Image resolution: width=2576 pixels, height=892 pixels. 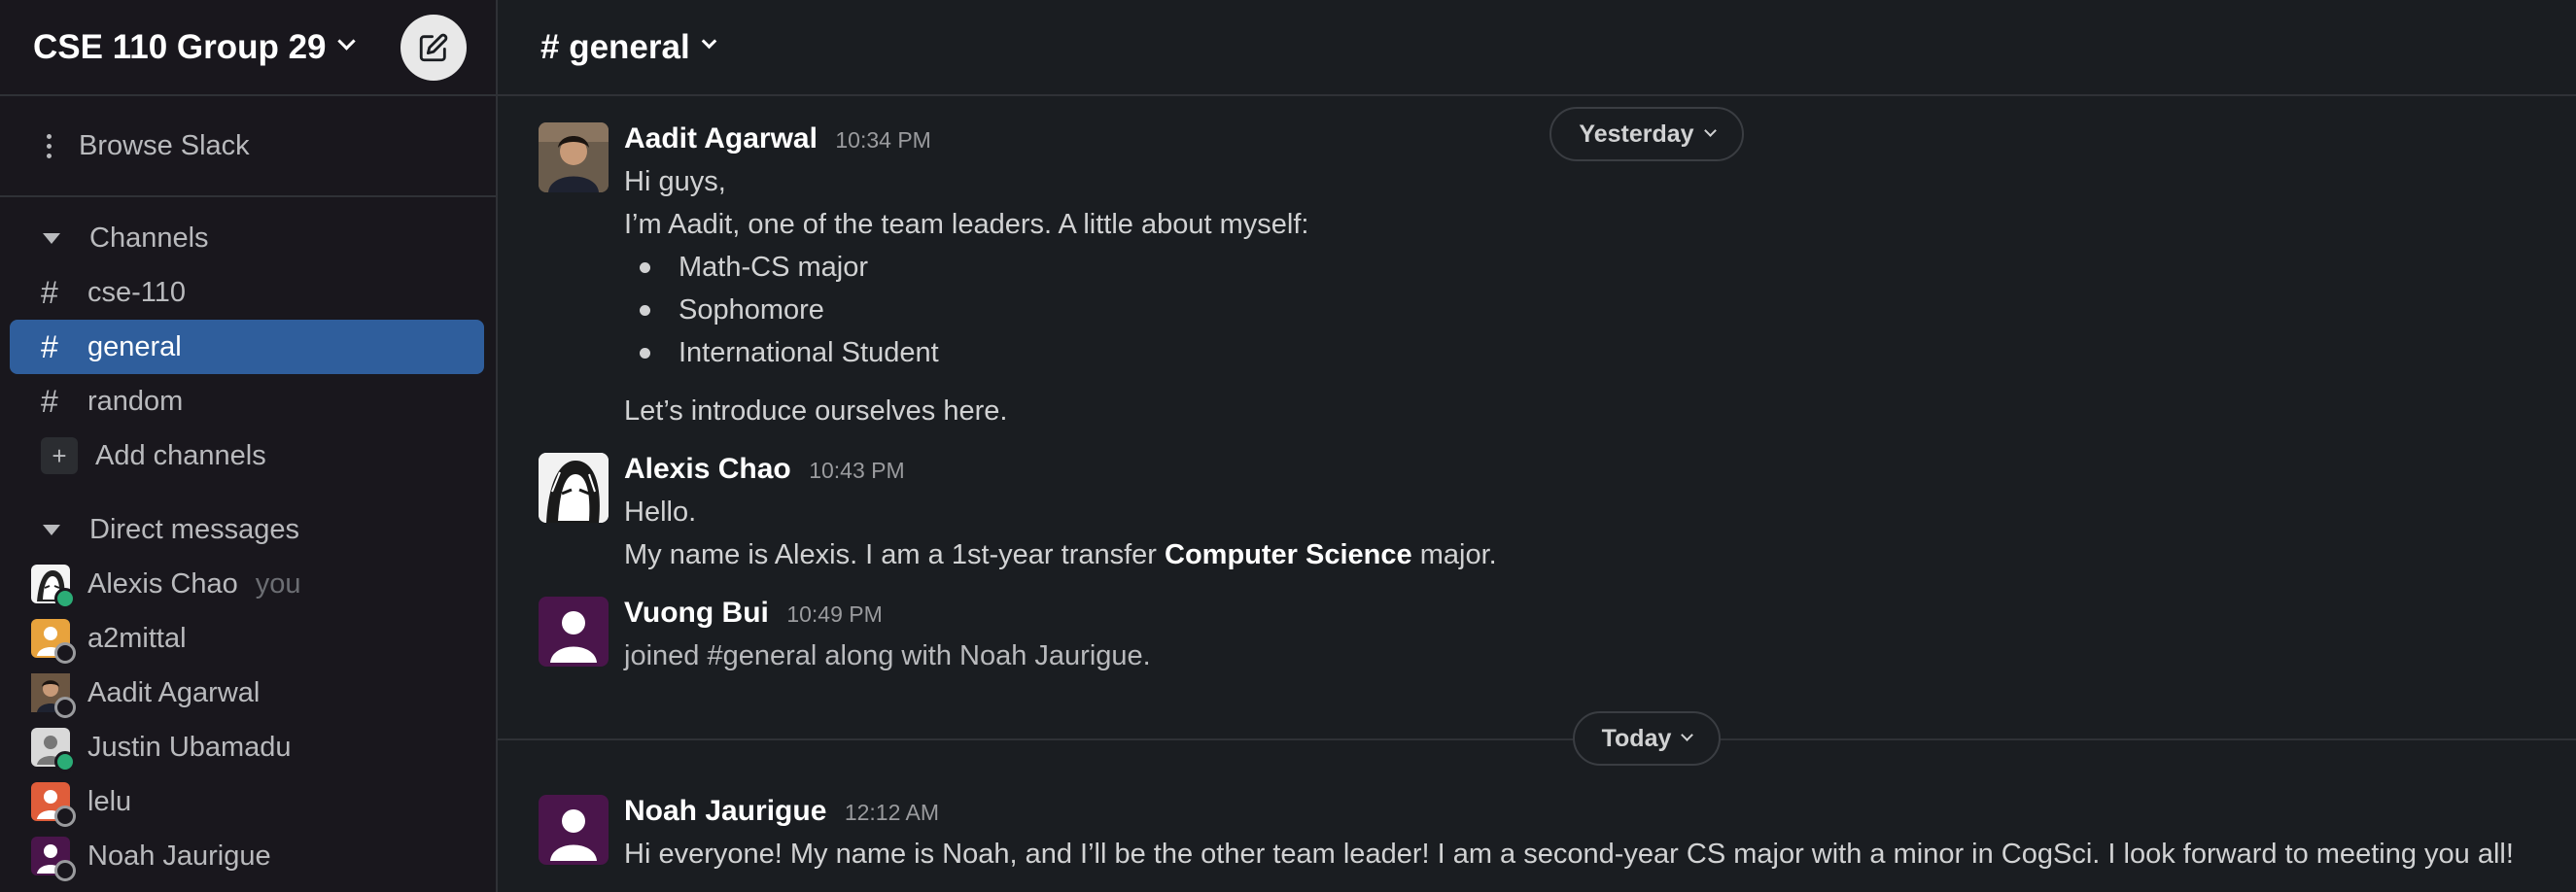 What do you see at coordinates (137, 292) in the screenshot?
I see `channel-name: cse-110` at bounding box center [137, 292].